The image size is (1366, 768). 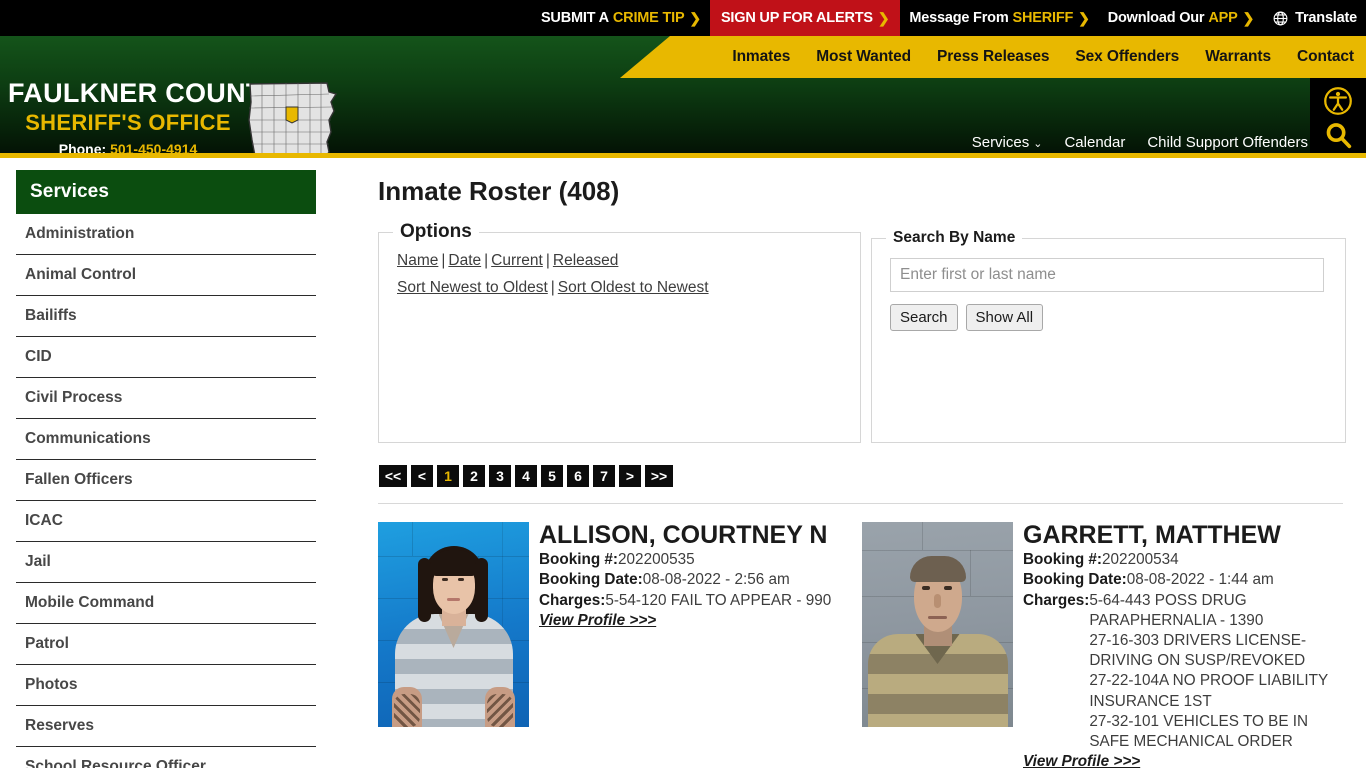 What do you see at coordinates (448, 476) in the screenshot?
I see `pagination-page-1: 1` at bounding box center [448, 476].